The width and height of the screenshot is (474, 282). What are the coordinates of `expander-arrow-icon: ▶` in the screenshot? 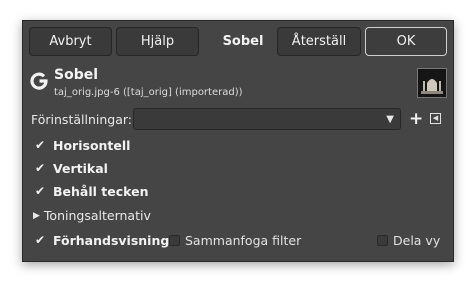 It's located at (36, 215).